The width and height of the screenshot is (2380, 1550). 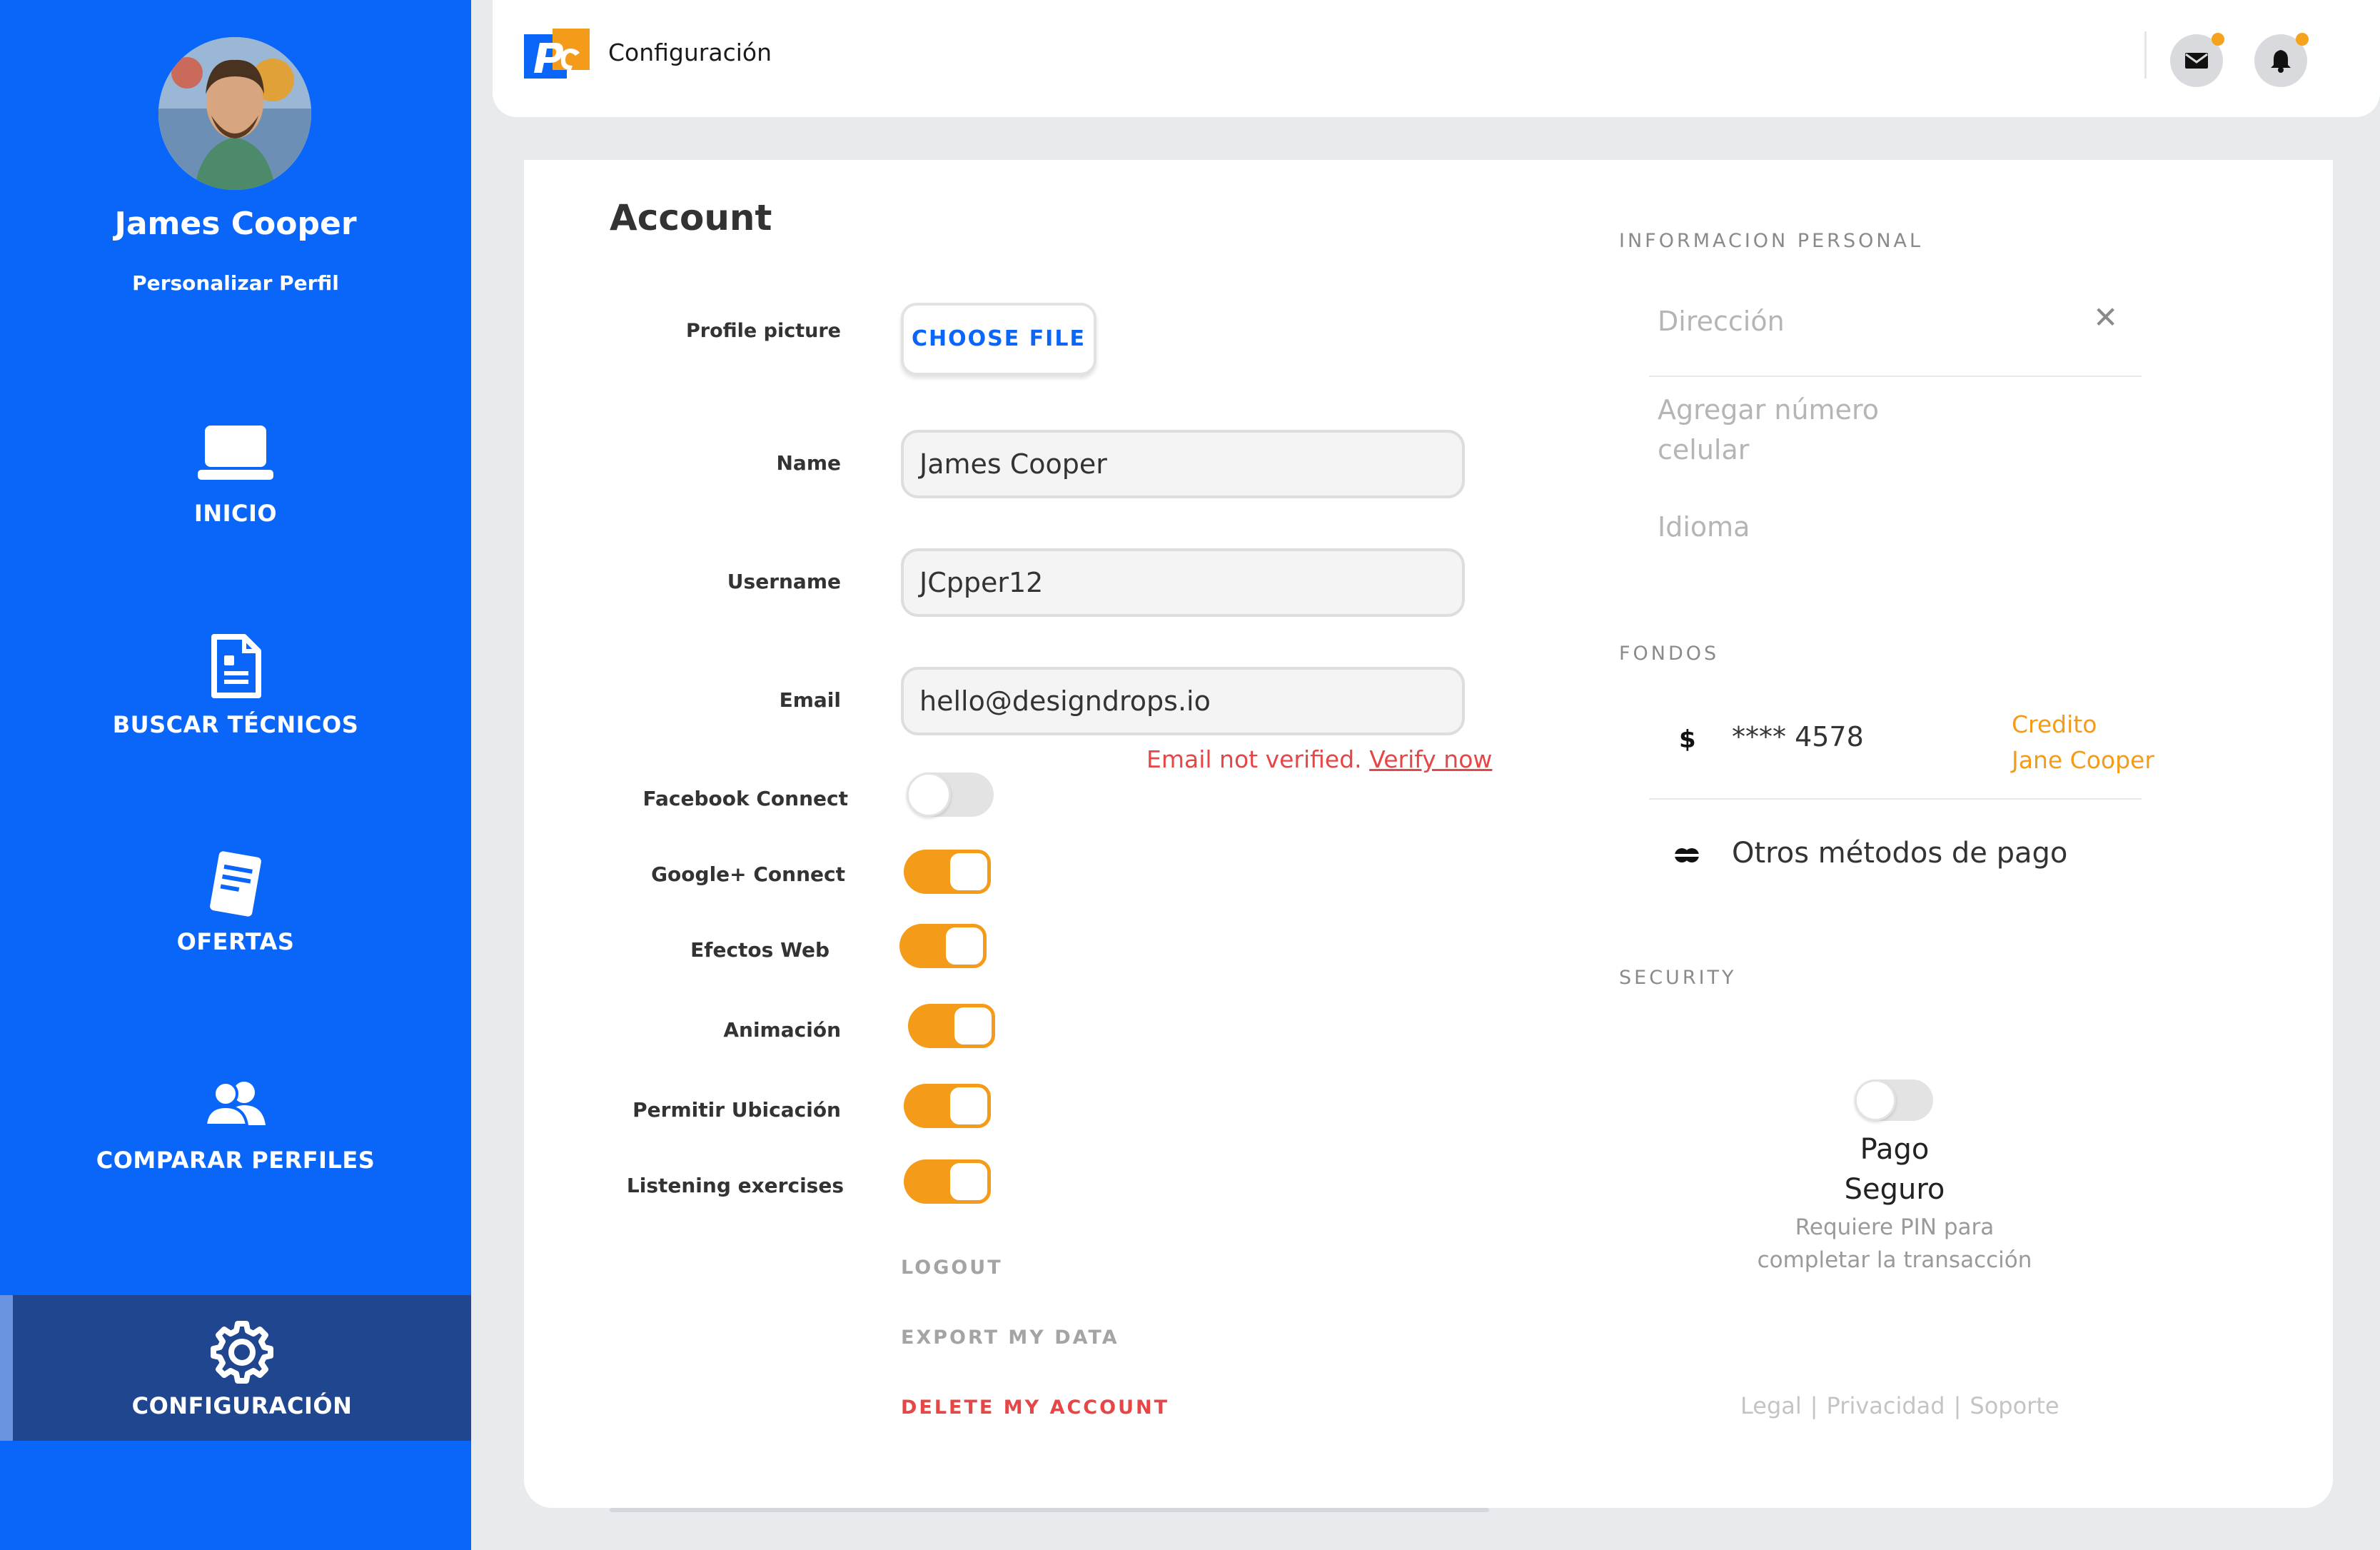 What do you see at coordinates (234, 1104) in the screenshot?
I see `users-icon` at bounding box center [234, 1104].